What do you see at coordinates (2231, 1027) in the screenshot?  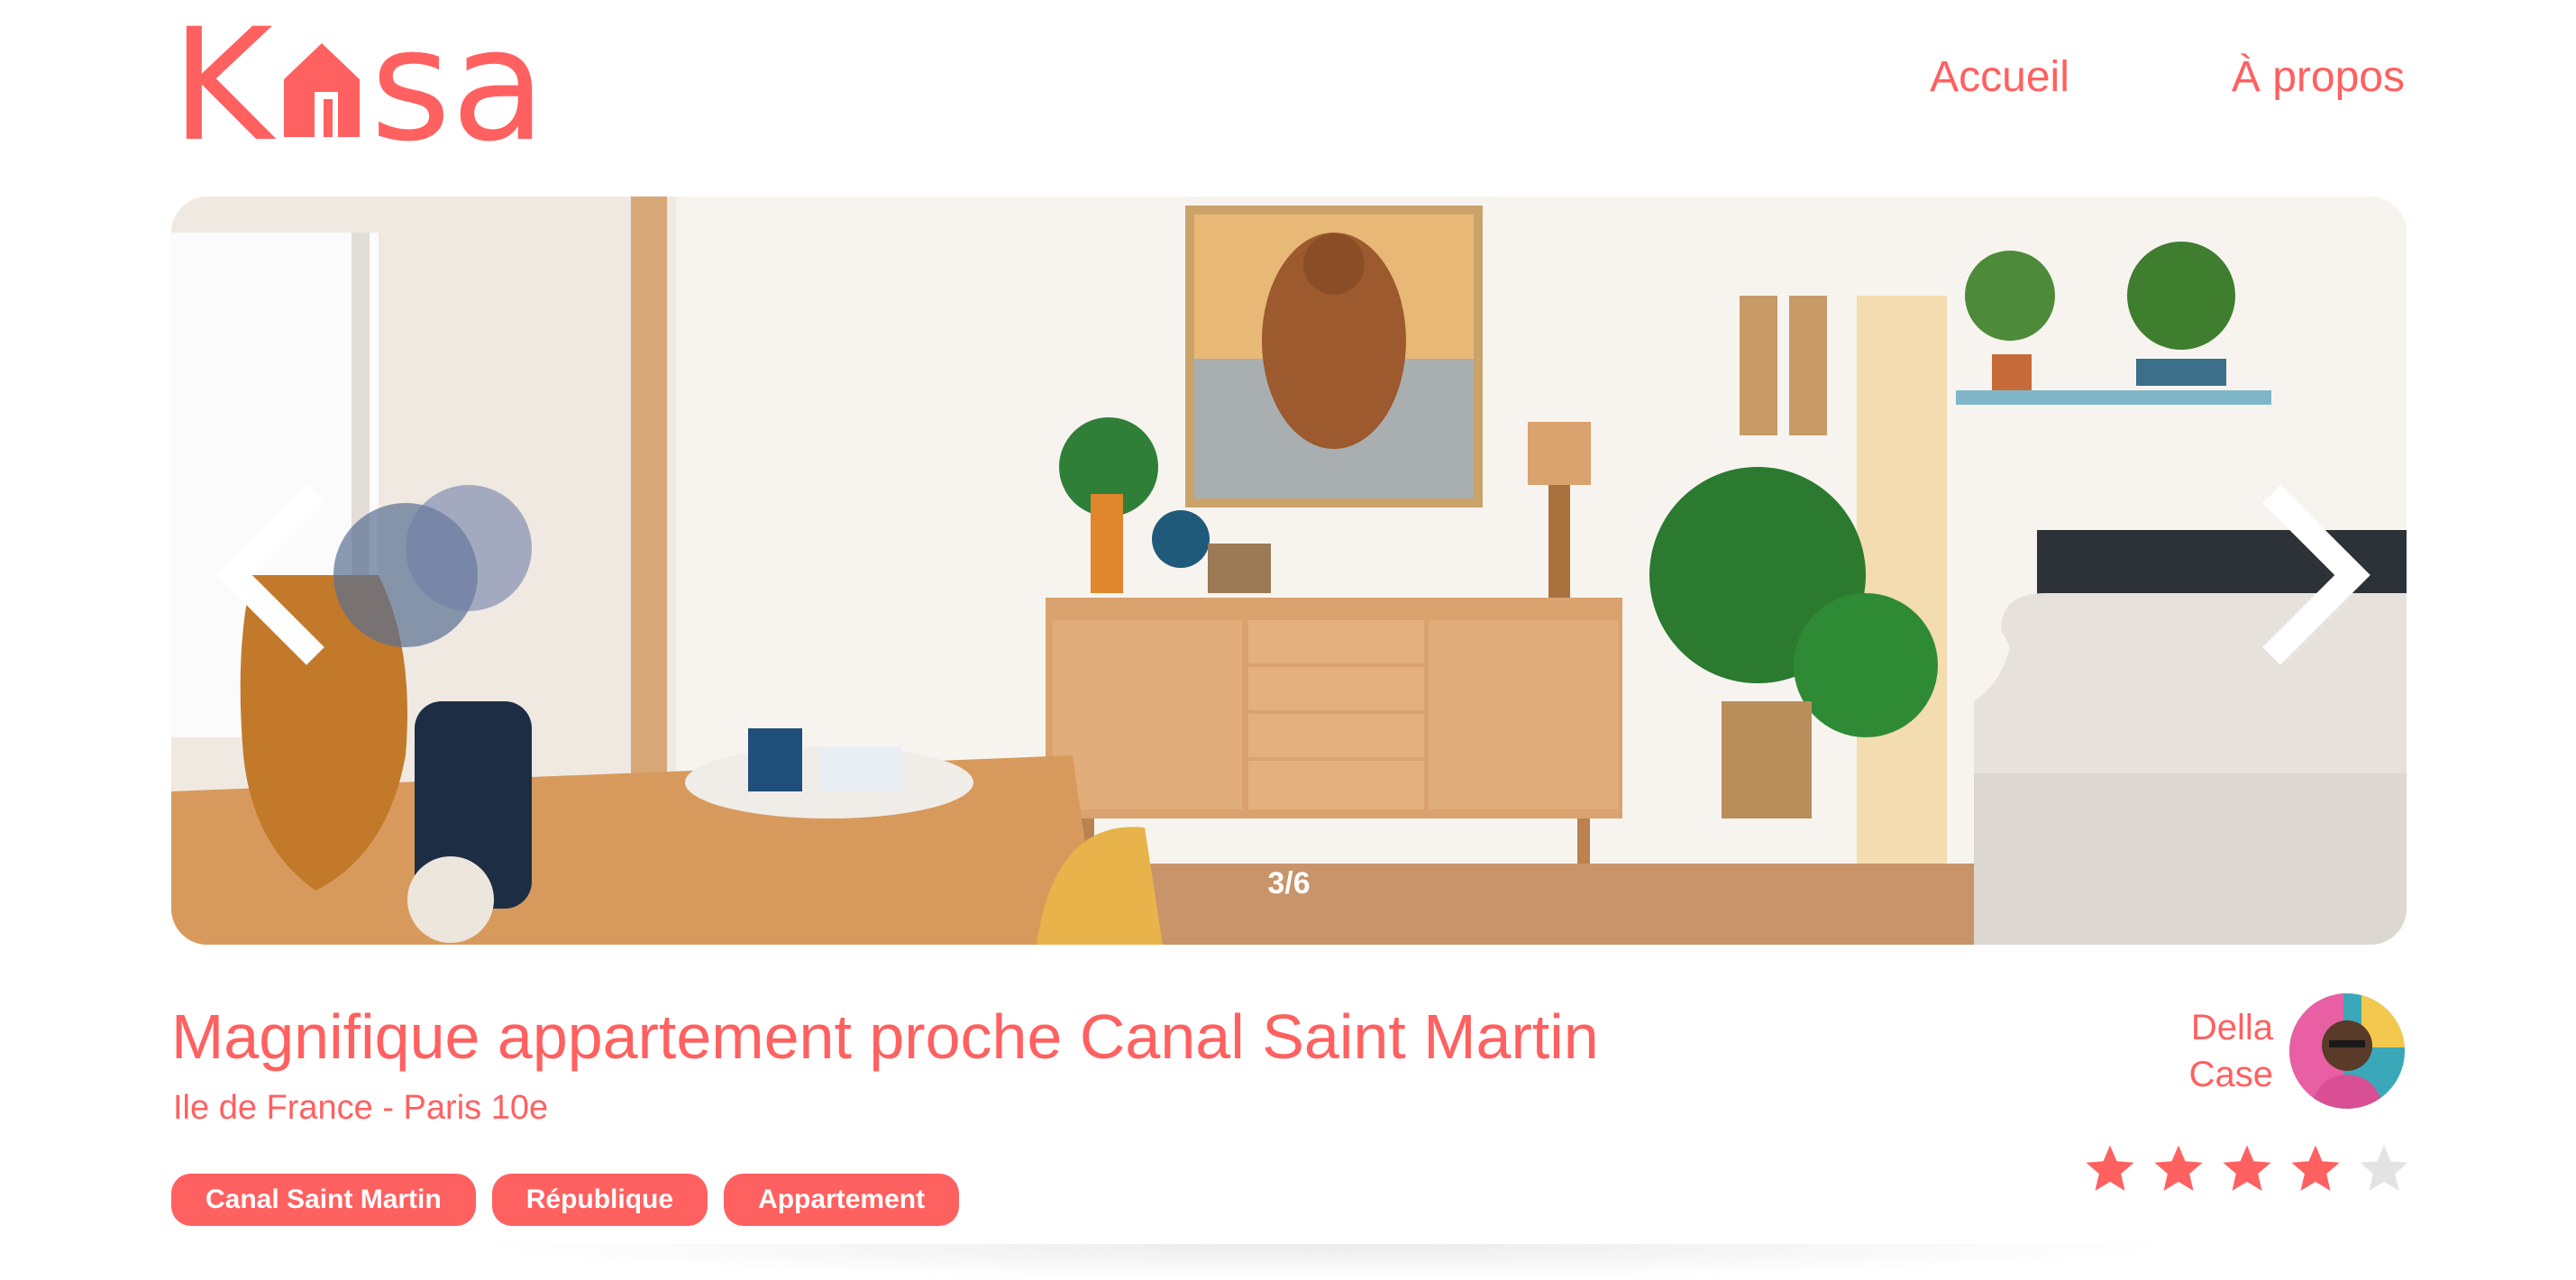 I see `host-first-name: Della` at bounding box center [2231, 1027].